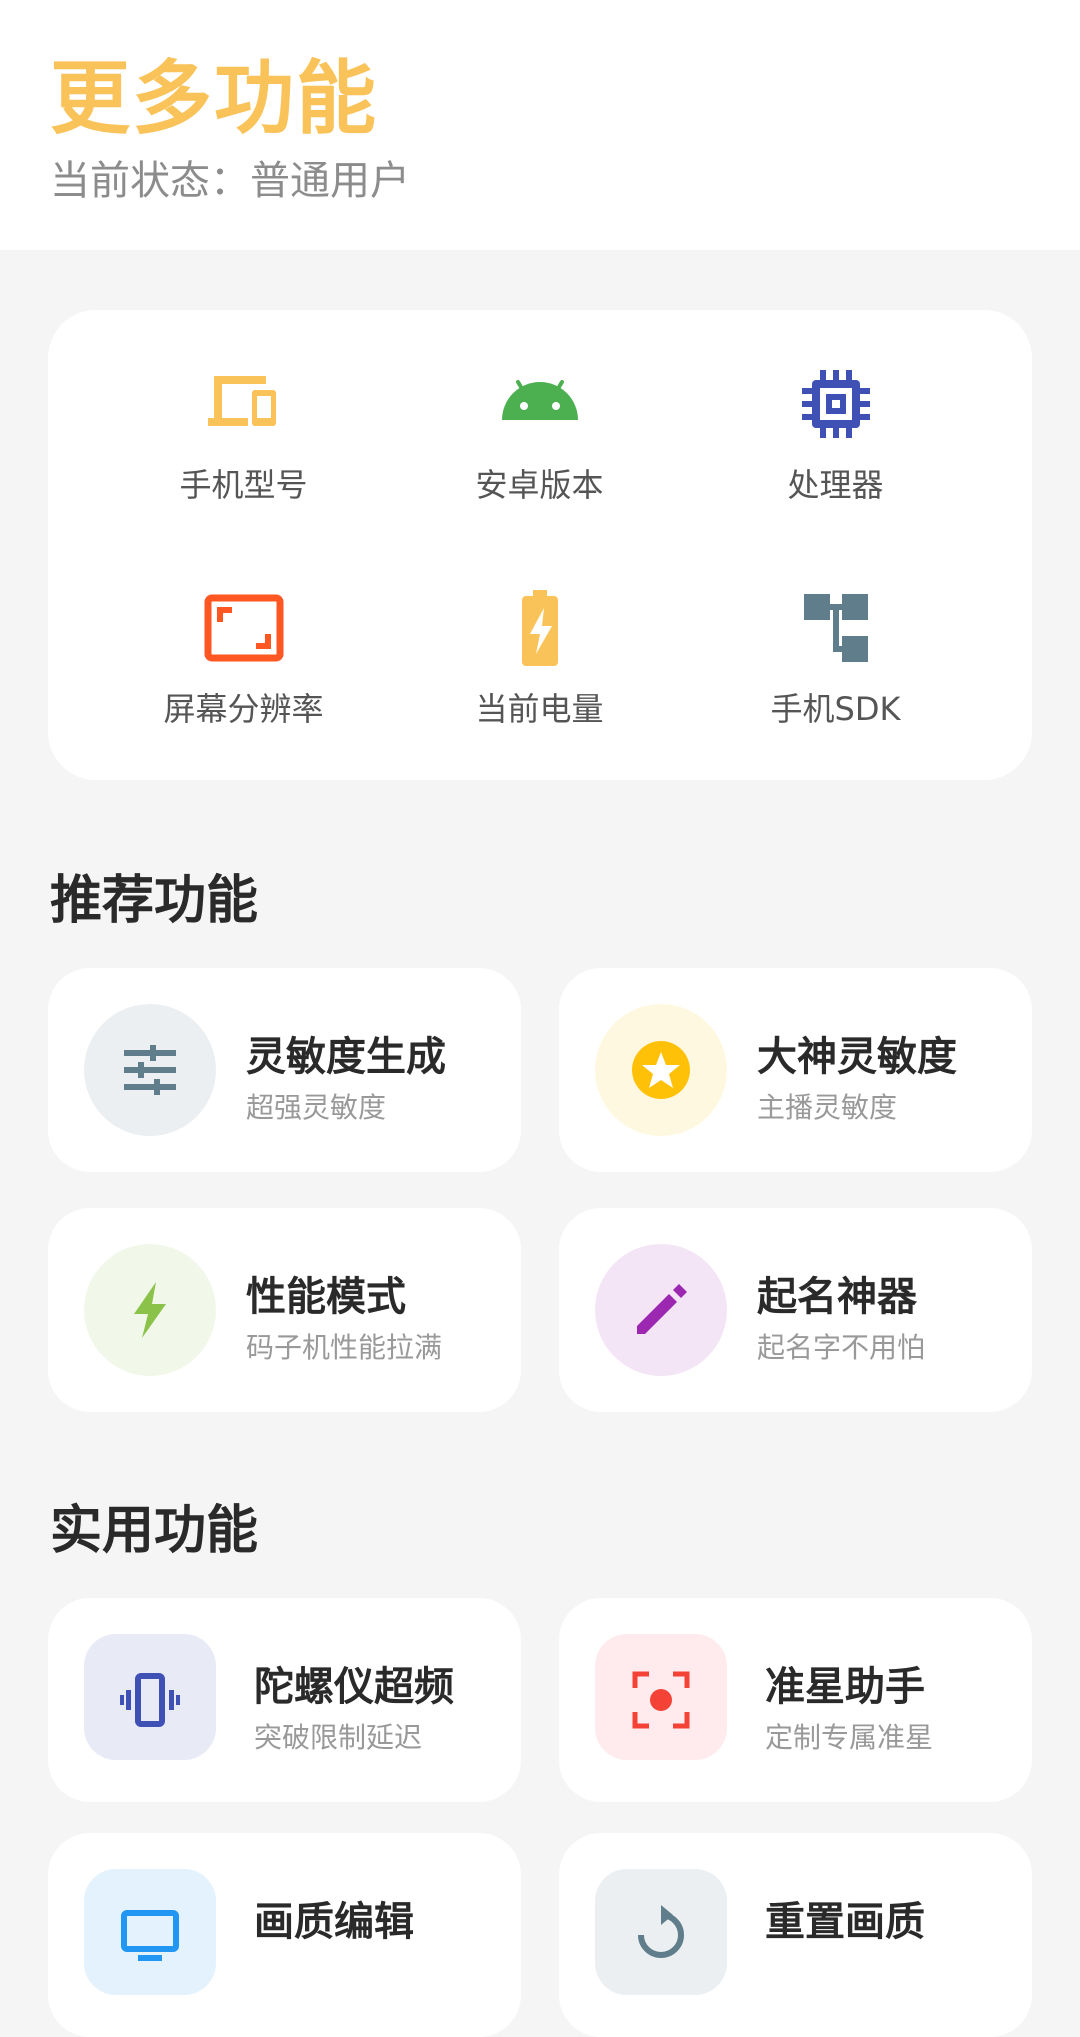 Image resolution: width=1080 pixels, height=2037 pixels. I want to click on screen-frame-icon, so click(244, 628).